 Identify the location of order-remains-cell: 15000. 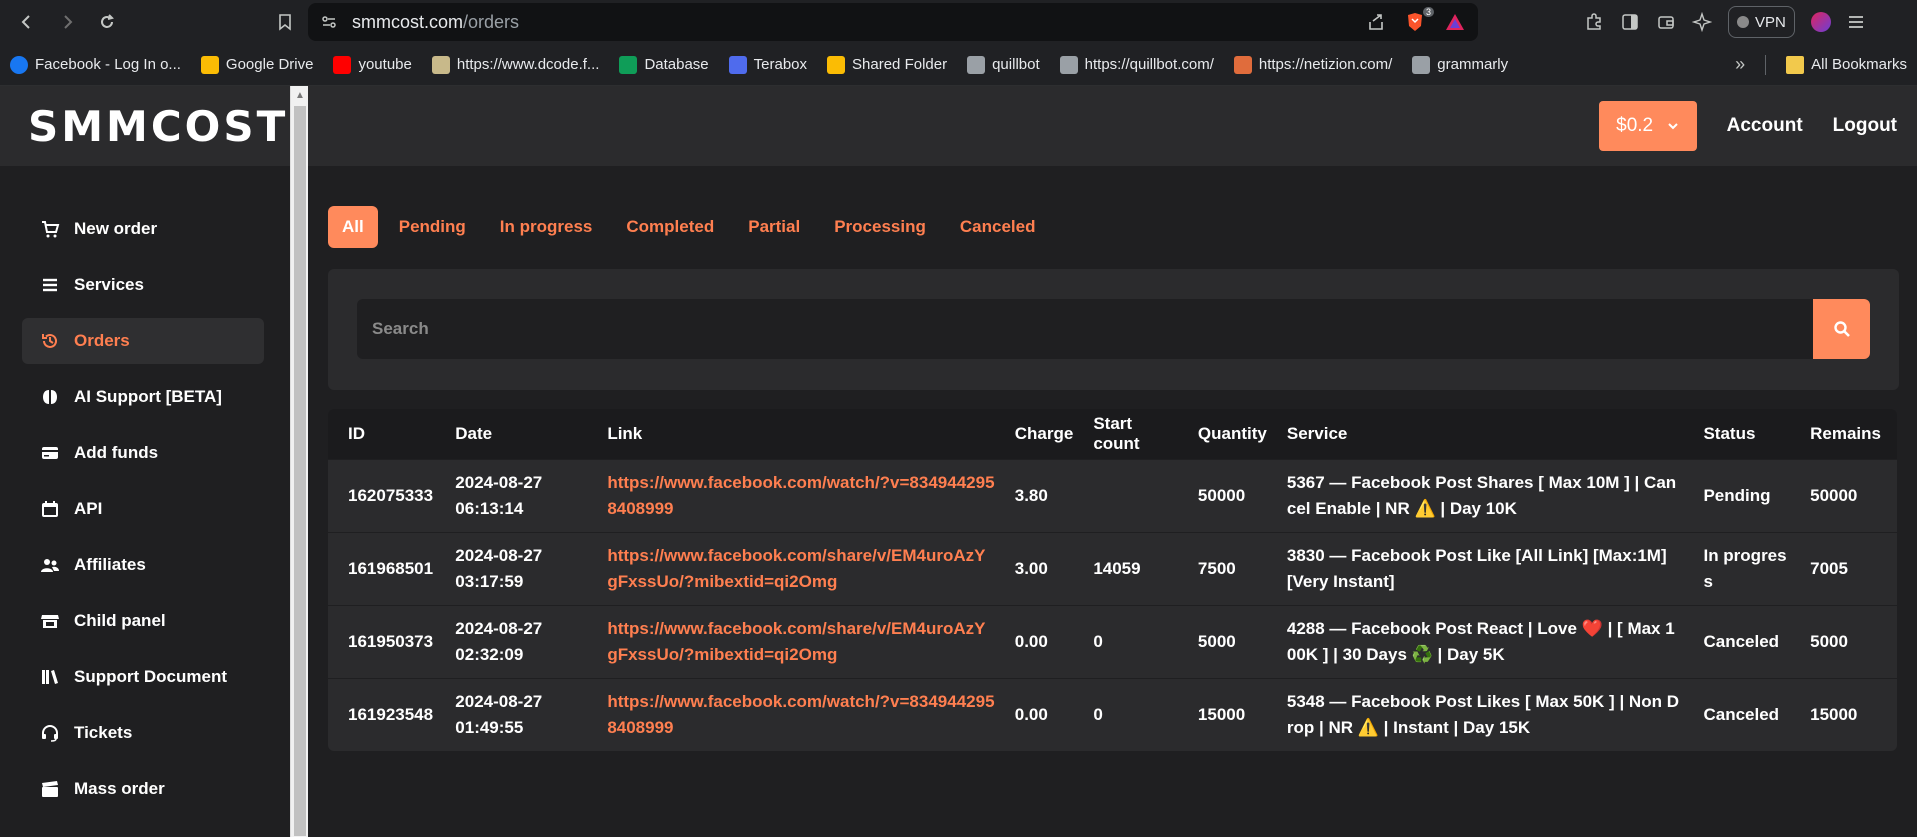
(1843, 714).